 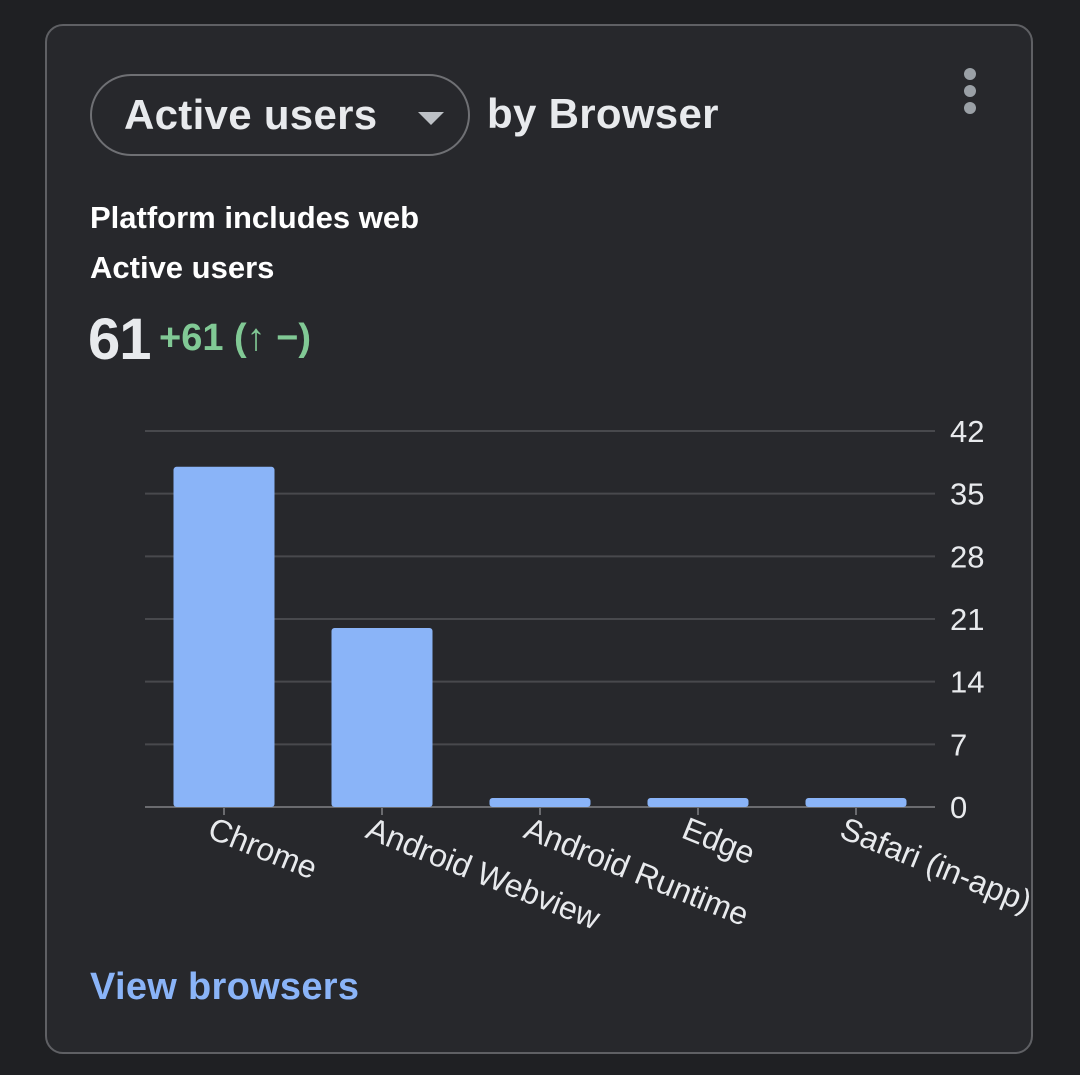 I want to click on y-tick-label: 14, so click(x=967, y=682).